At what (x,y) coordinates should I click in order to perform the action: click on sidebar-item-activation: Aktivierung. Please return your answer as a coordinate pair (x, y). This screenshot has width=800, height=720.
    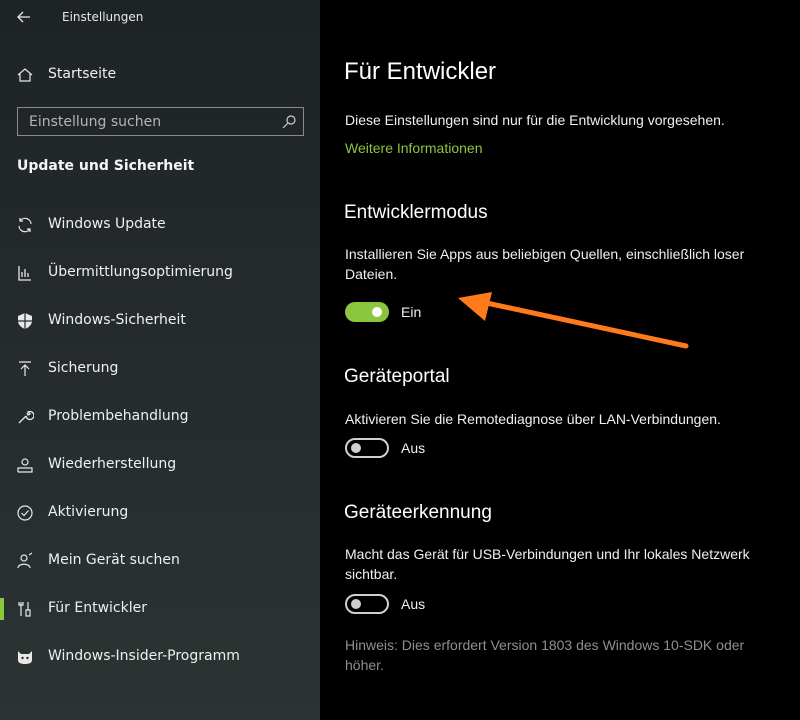
    Looking at the image, I should click on (160, 513).